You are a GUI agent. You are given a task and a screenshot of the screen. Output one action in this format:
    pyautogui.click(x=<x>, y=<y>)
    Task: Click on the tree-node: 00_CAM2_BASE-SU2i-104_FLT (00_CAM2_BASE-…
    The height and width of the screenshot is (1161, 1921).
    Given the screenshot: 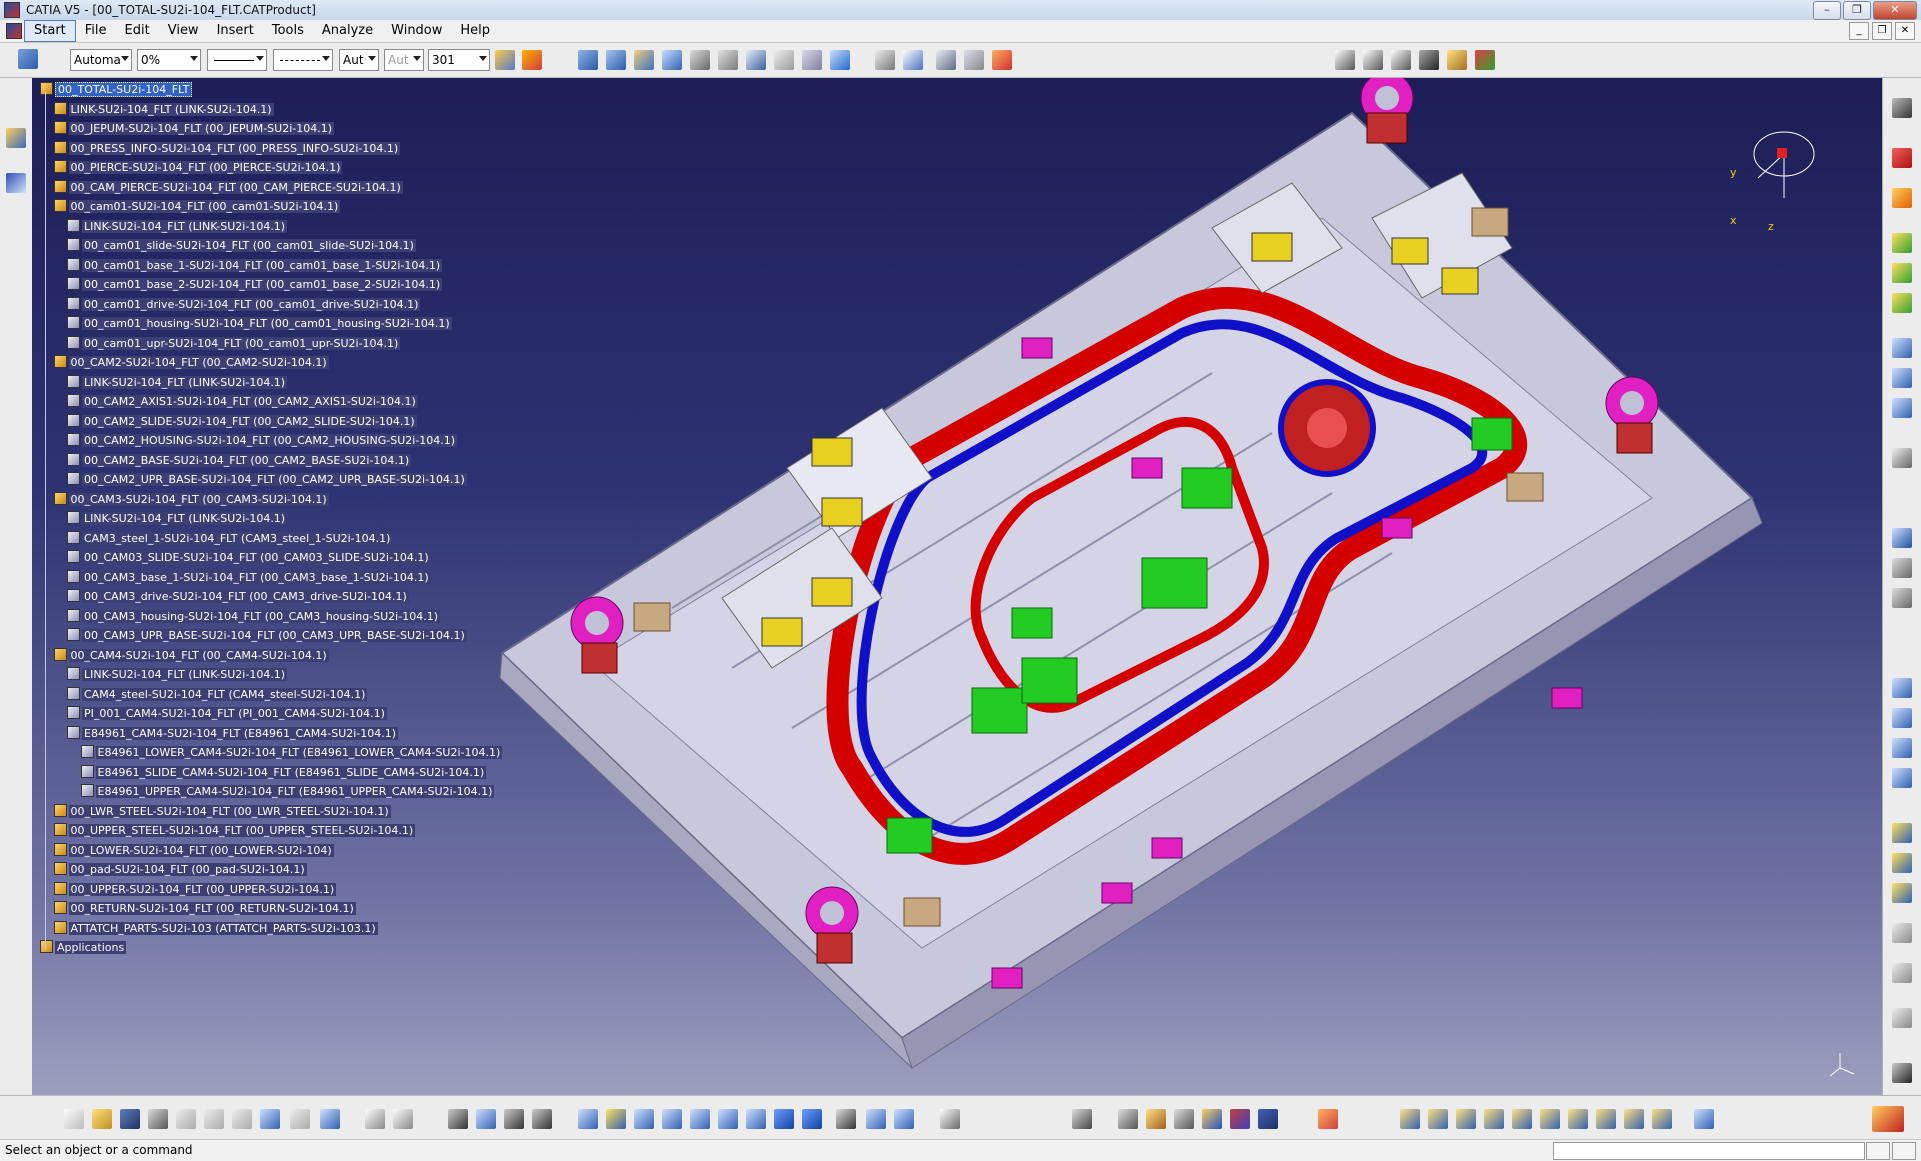 What is the action you would take?
    pyautogui.click(x=239, y=460)
    